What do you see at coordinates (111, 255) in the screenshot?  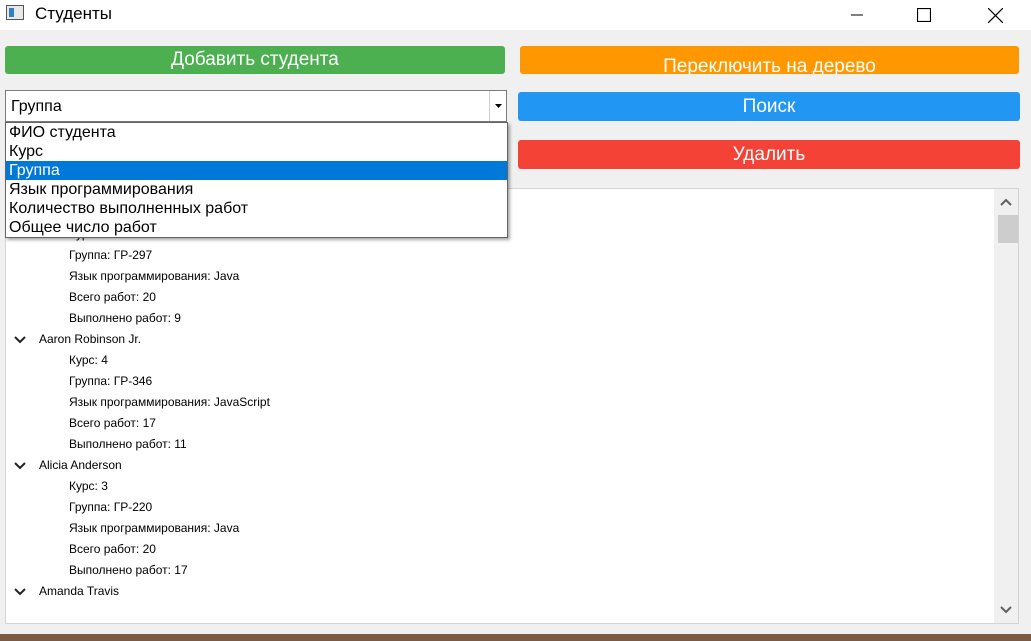 I see `tree-node-label: Группа: ГР-297` at bounding box center [111, 255].